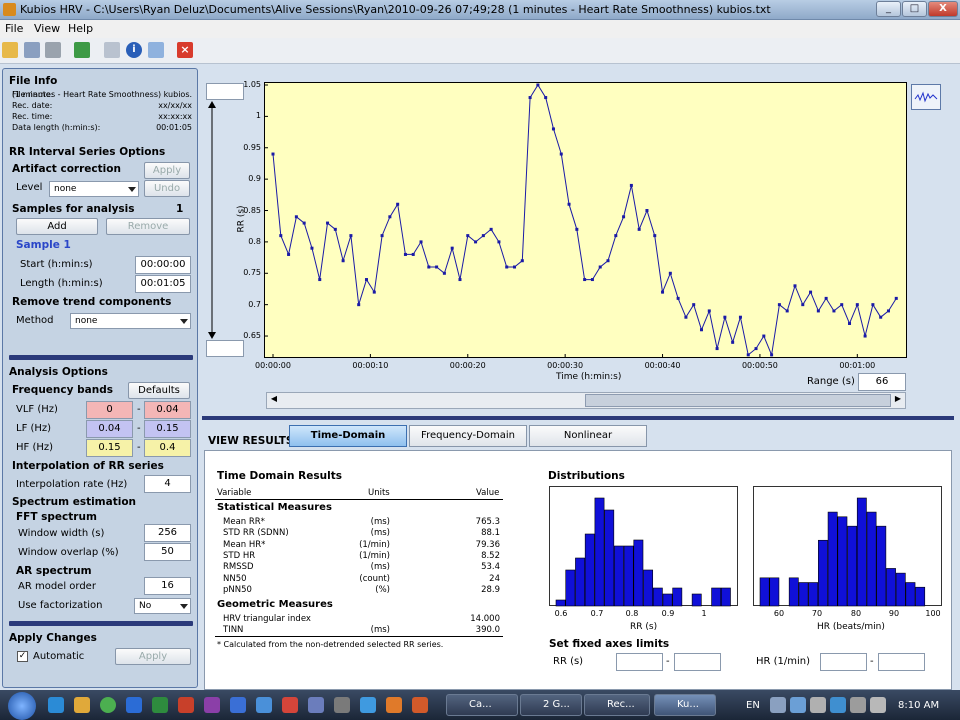 Image resolution: width=960 pixels, height=720 pixels. Describe the element at coordinates (233, 630) in the screenshot. I see `measure-name: TINN` at that location.